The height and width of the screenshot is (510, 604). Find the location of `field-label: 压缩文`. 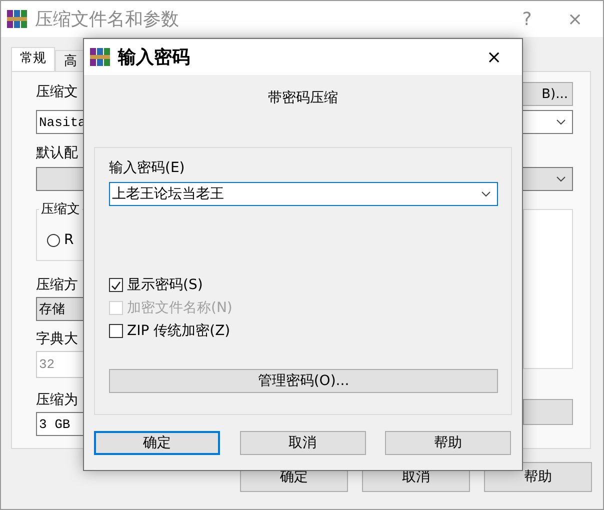

field-label: 压缩文 is located at coordinates (57, 92).